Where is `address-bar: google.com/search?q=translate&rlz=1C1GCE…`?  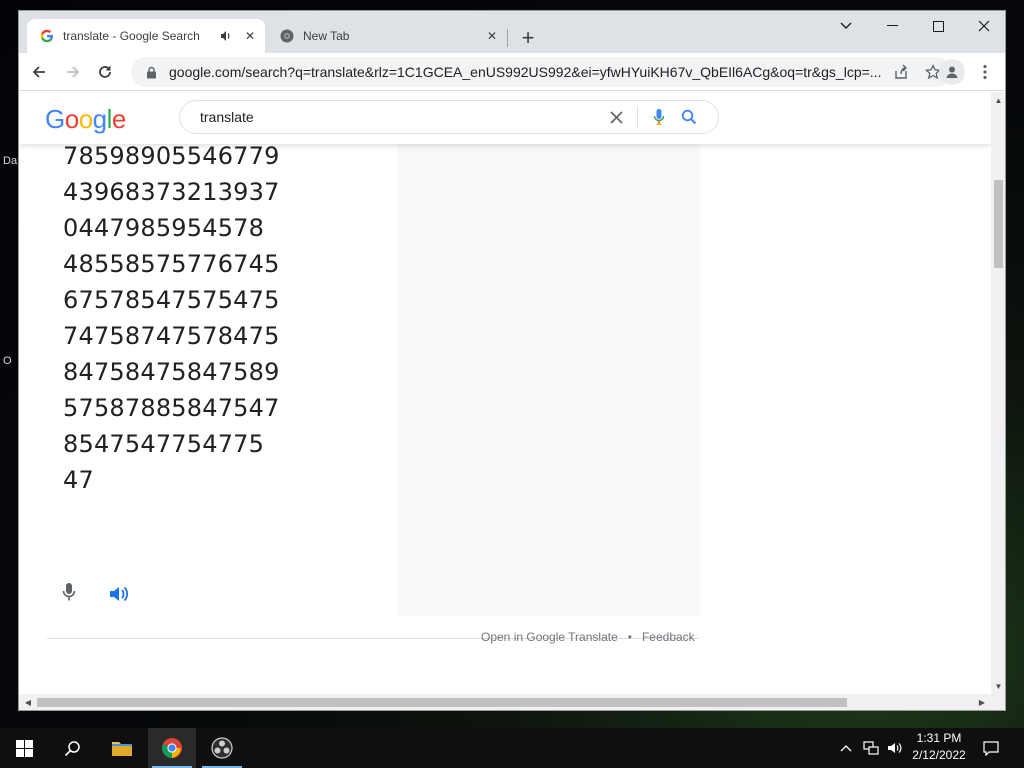 address-bar: google.com/search?q=translate&rlz=1C1GCE… is located at coordinates (541, 72).